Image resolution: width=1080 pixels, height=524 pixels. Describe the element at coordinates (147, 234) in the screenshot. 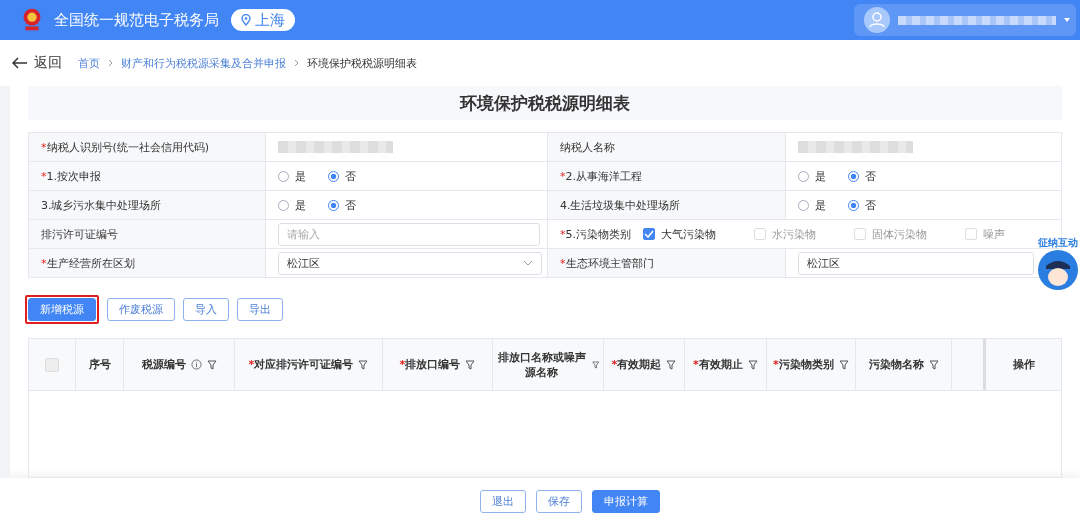

I see `field-label: 排污许可证编号` at that location.